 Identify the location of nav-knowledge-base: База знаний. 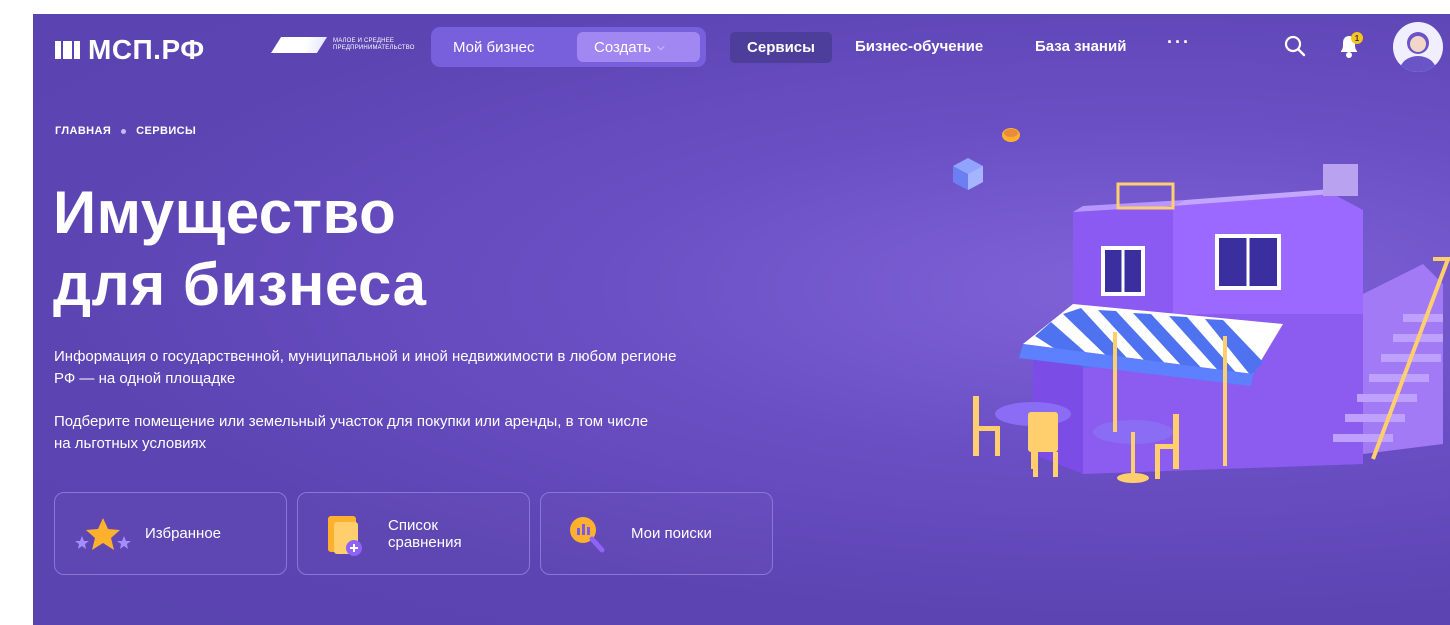
(1080, 46).